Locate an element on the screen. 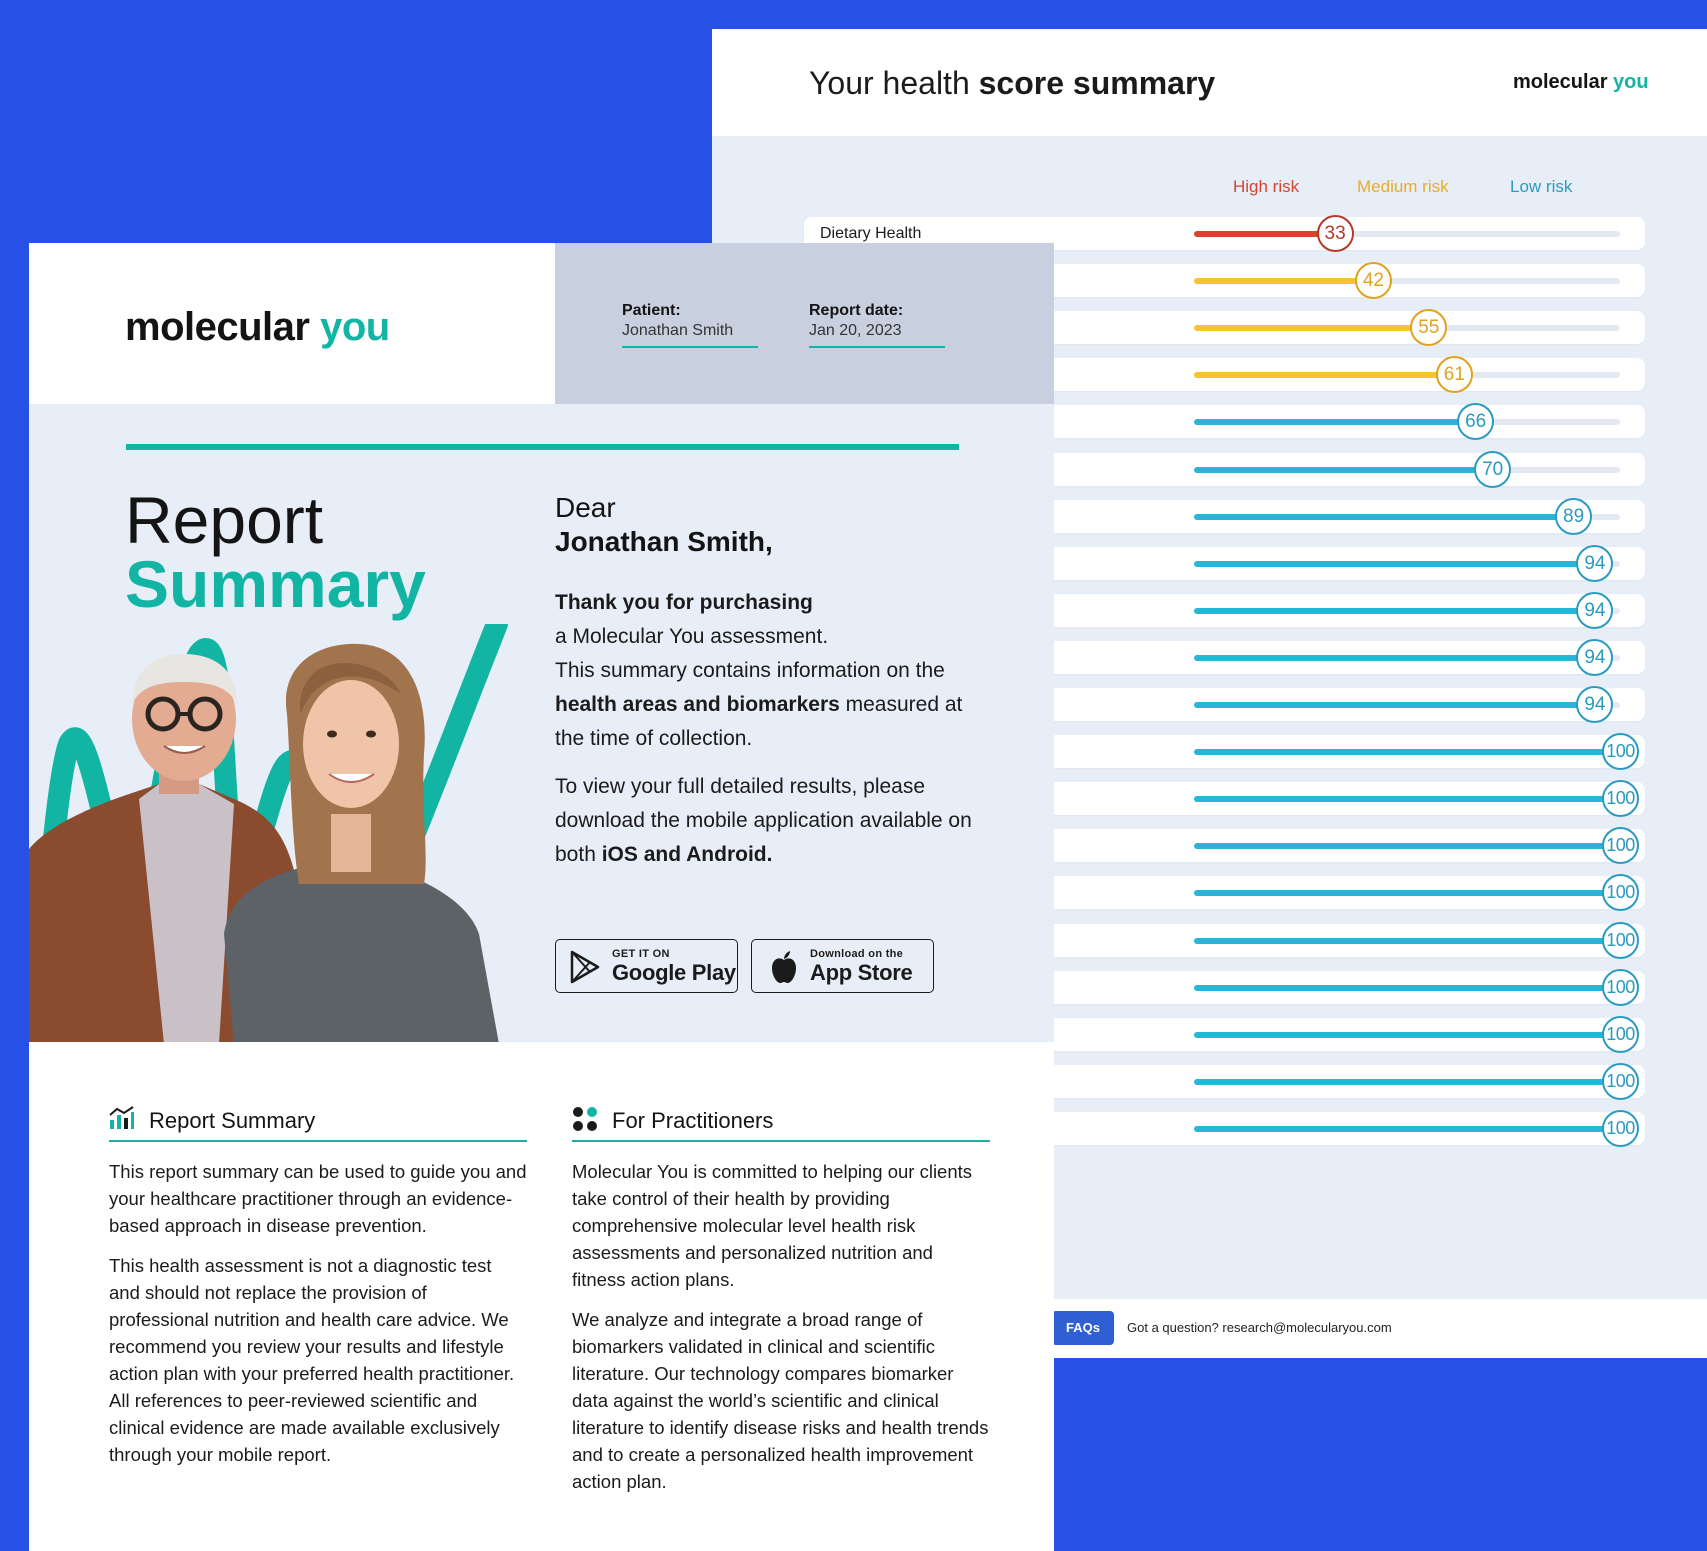  score-row-label: Dietary Health is located at coordinates (871, 233).